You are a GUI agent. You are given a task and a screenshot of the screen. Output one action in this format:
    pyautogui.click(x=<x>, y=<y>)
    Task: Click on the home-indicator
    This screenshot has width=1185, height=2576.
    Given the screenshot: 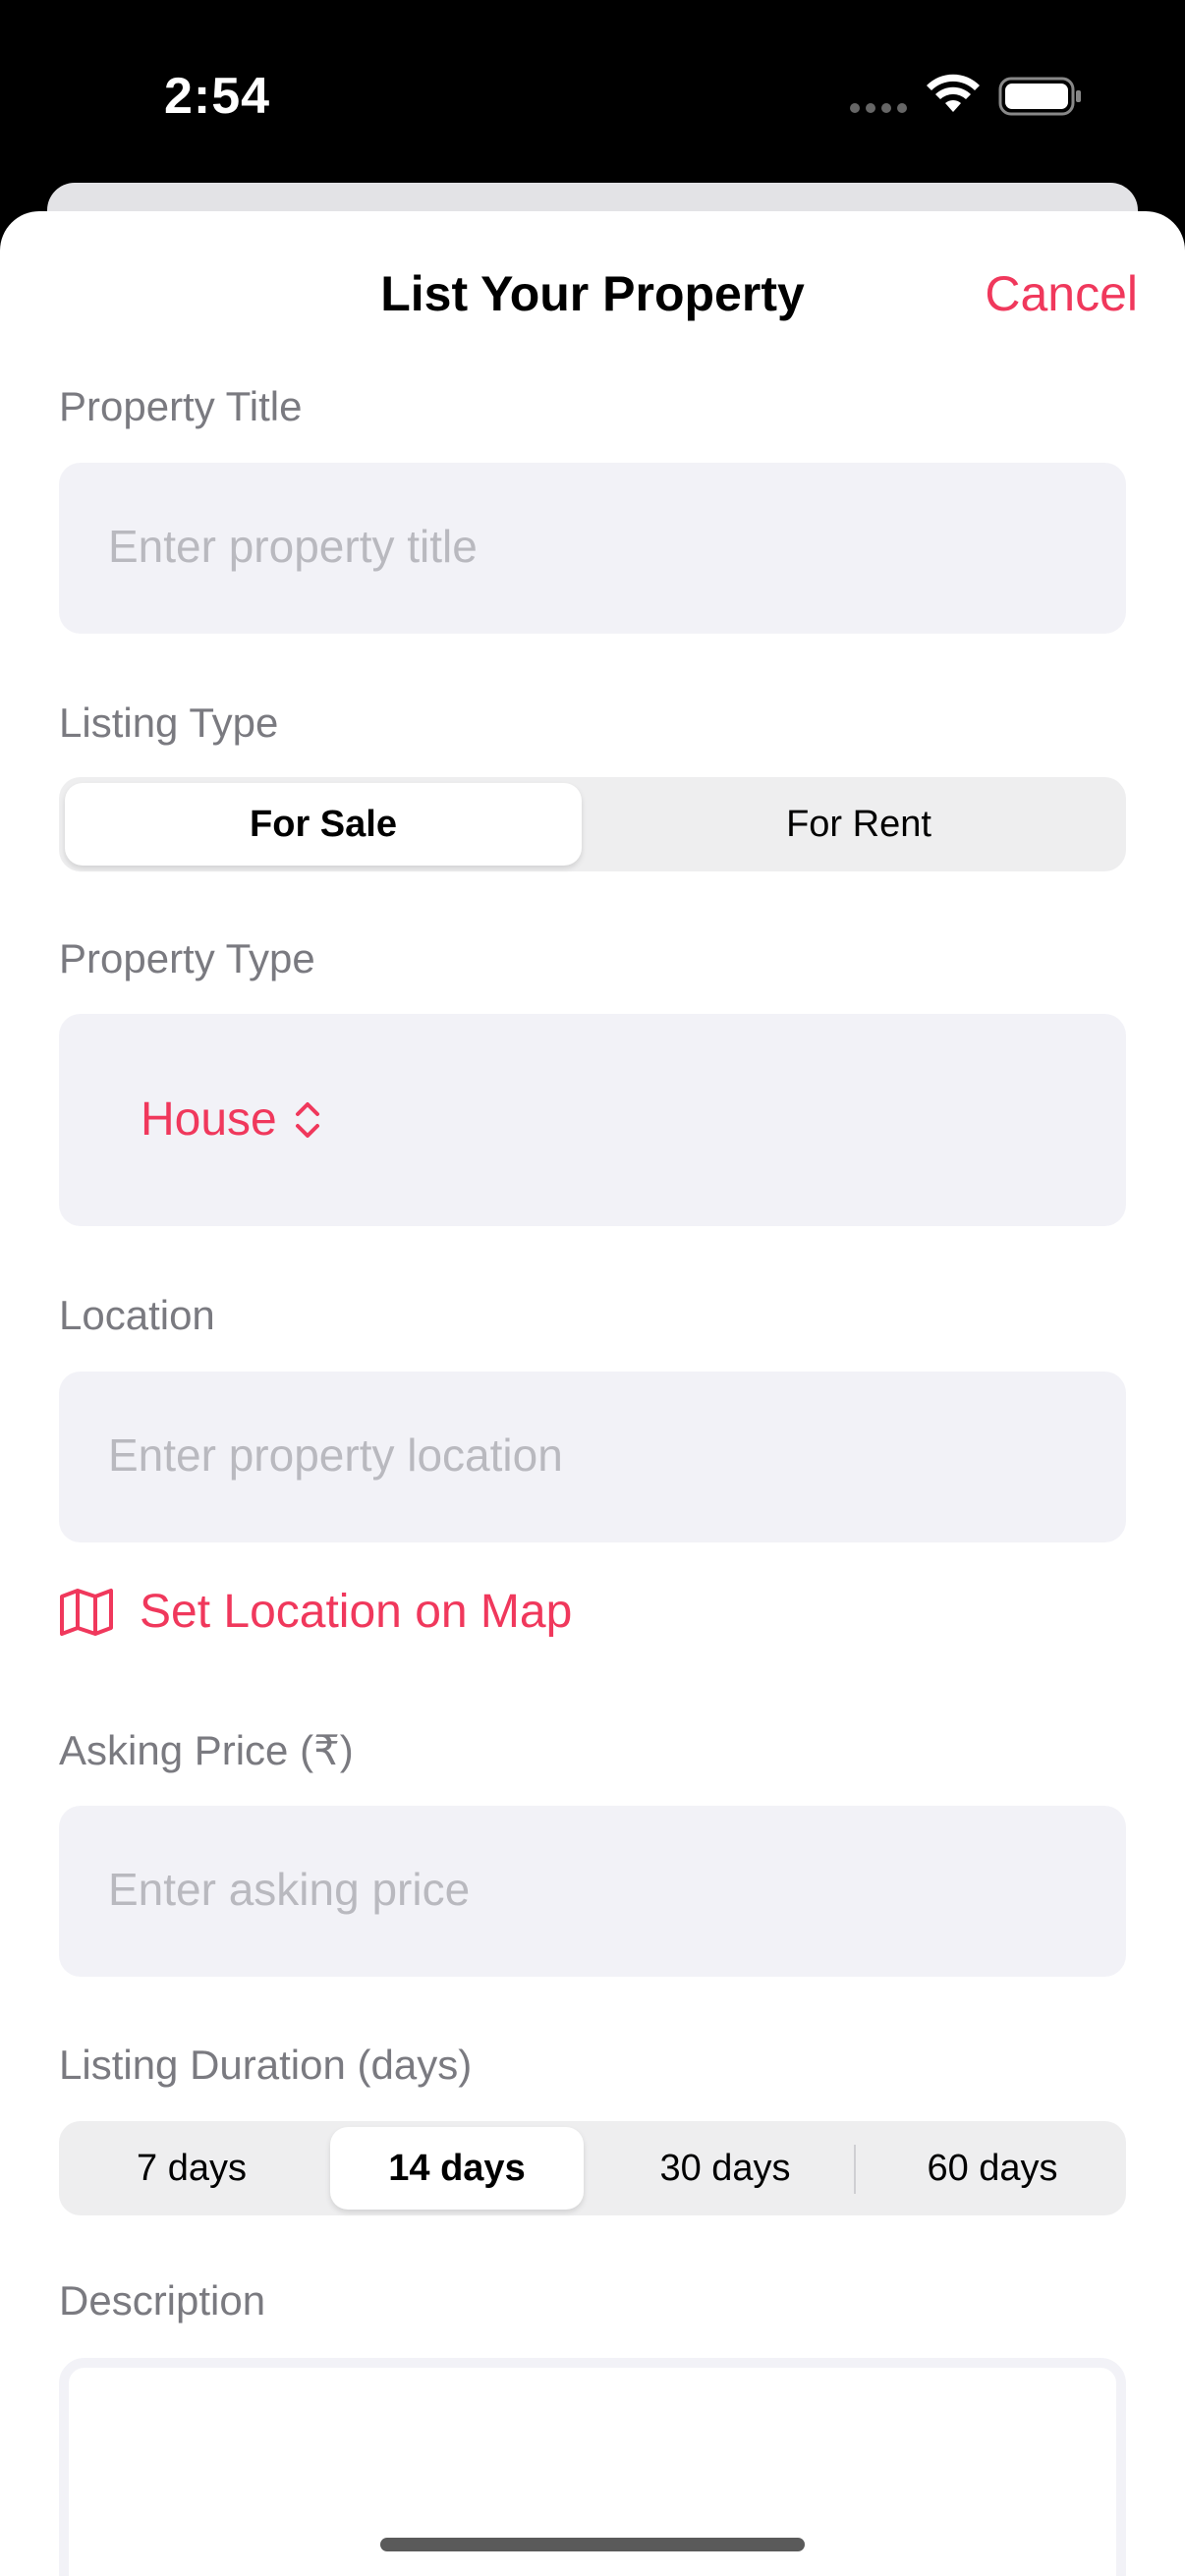 What is the action you would take?
    pyautogui.click(x=592, y=2544)
    